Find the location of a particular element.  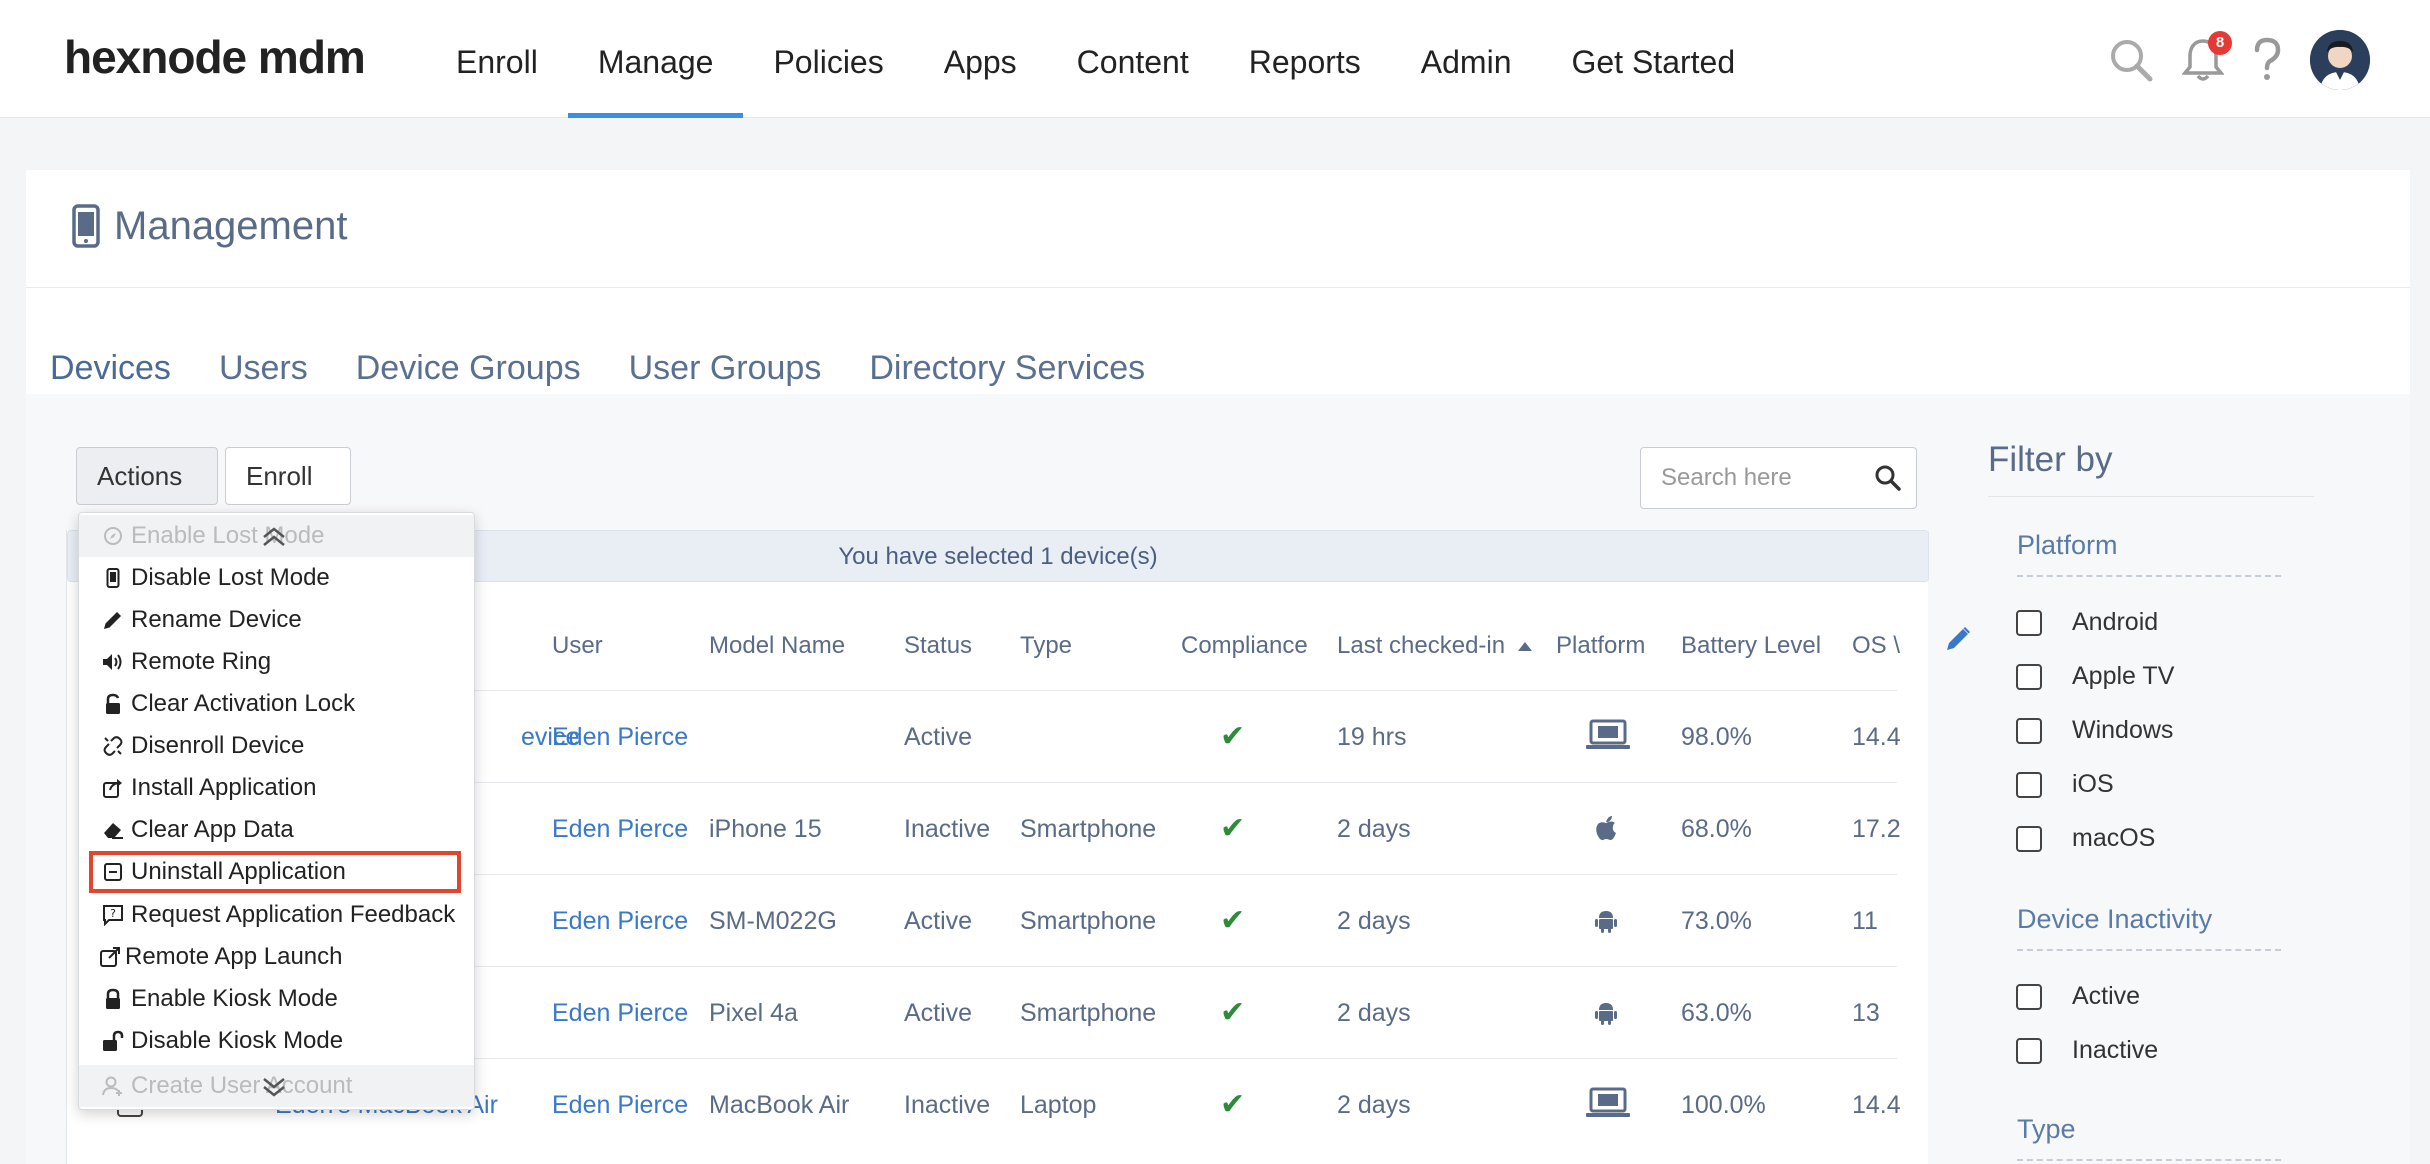

menu-item-label: Enable Kiosk Mode is located at coordinates (234, 998).